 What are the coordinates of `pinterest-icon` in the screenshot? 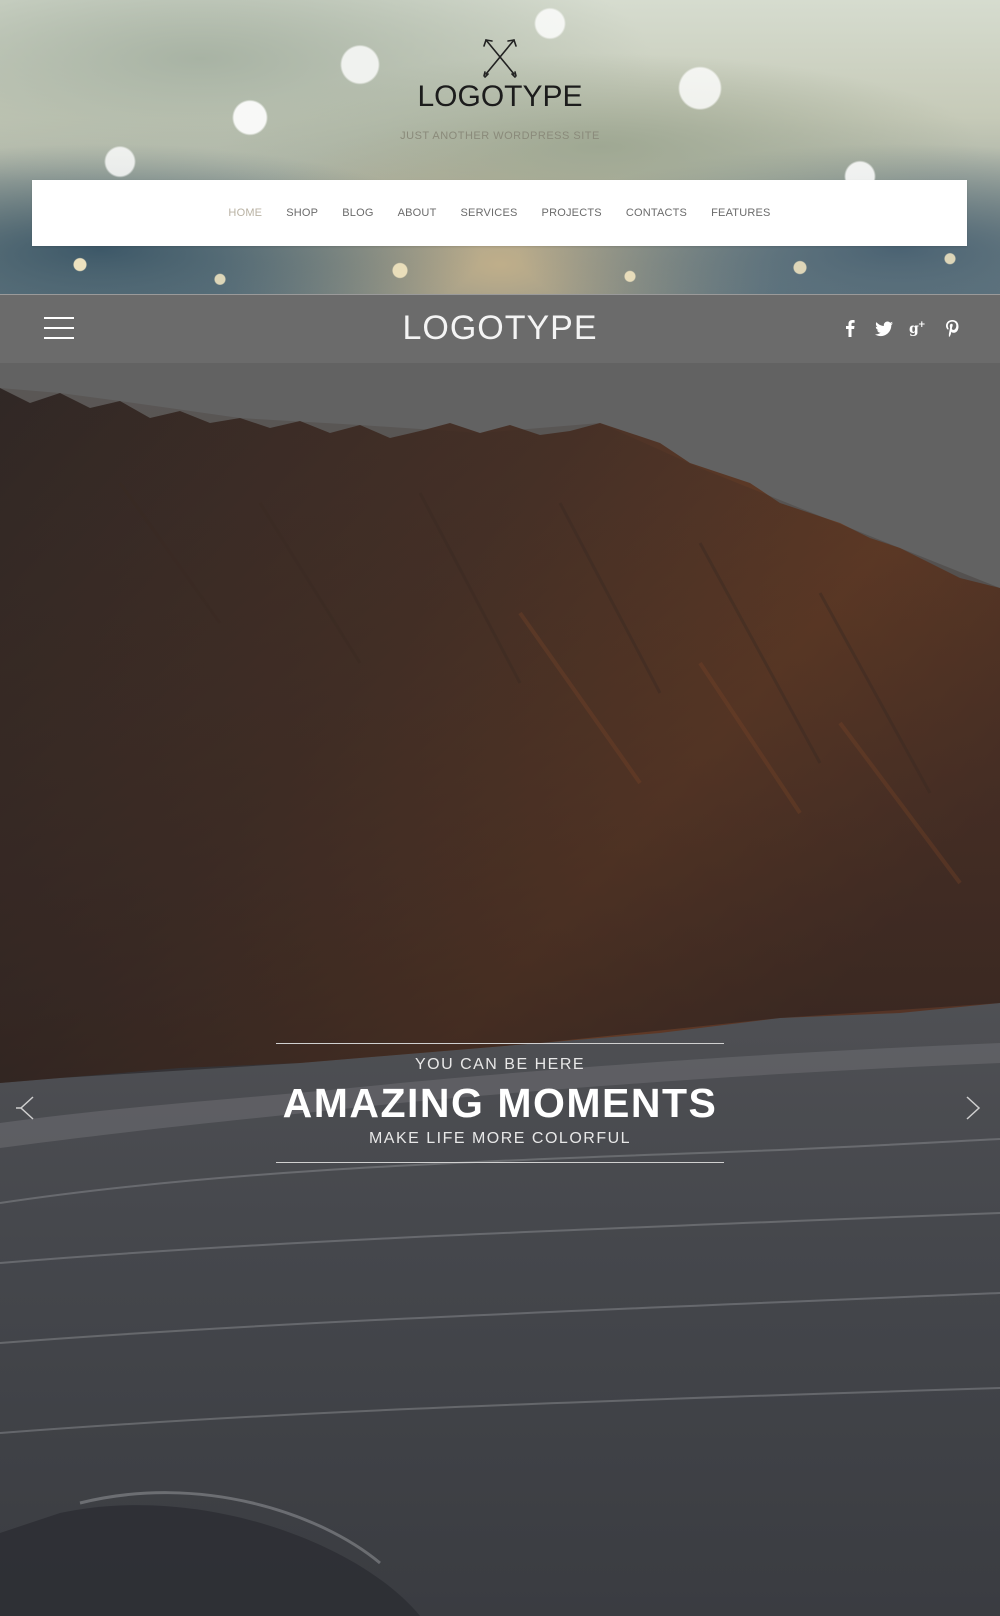 It's located at (952, 328).